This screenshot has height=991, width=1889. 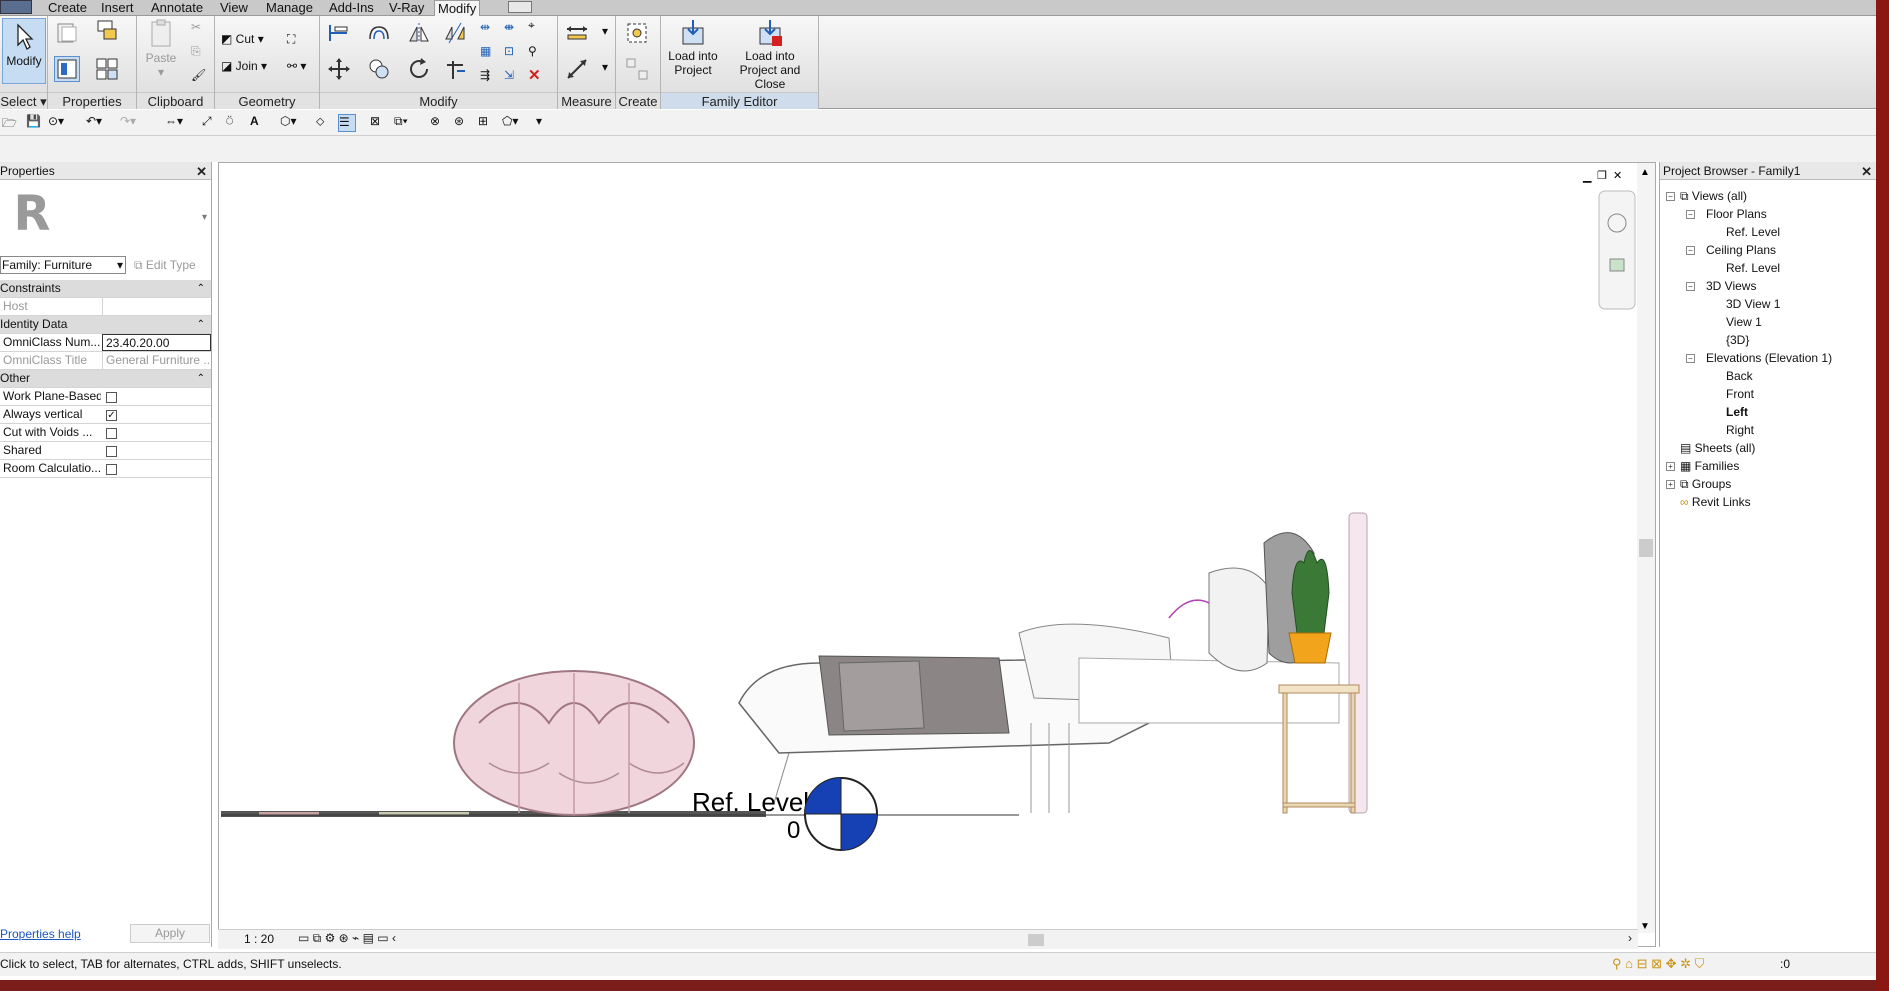 I want to click on tab-manage: Manage, so click(x=289, y=8).